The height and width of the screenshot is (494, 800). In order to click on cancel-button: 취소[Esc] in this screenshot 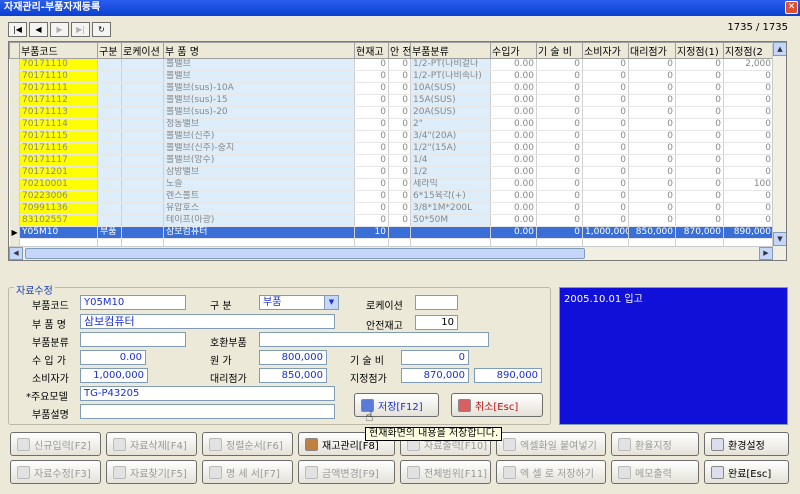, I will do `click(497, 405)`.